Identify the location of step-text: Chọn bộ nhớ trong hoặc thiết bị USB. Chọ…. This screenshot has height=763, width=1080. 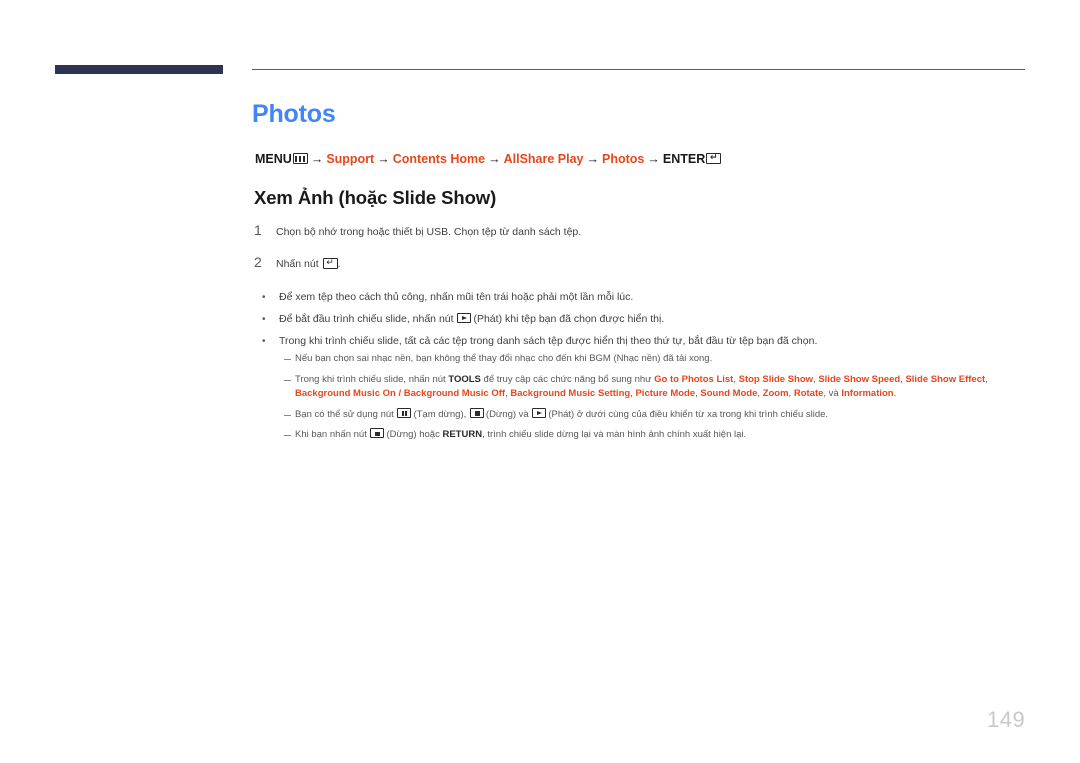
(429, 232).